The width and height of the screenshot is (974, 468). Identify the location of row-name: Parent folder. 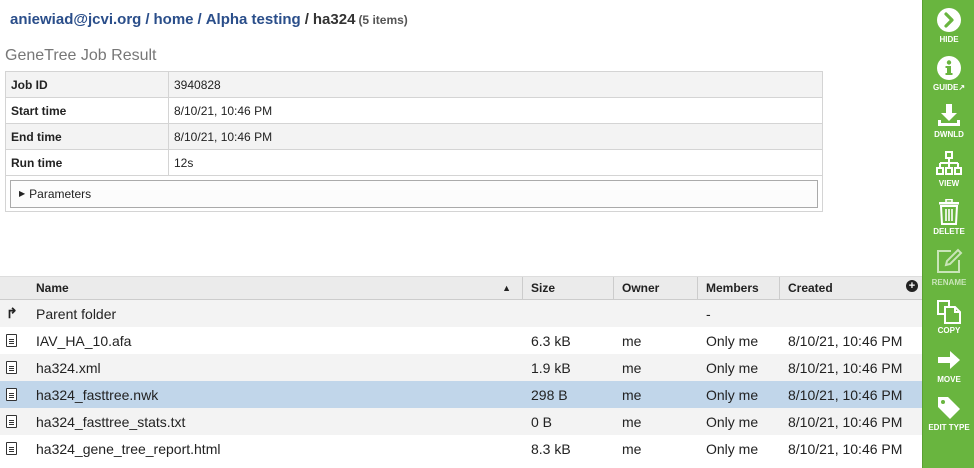
(76, 313).